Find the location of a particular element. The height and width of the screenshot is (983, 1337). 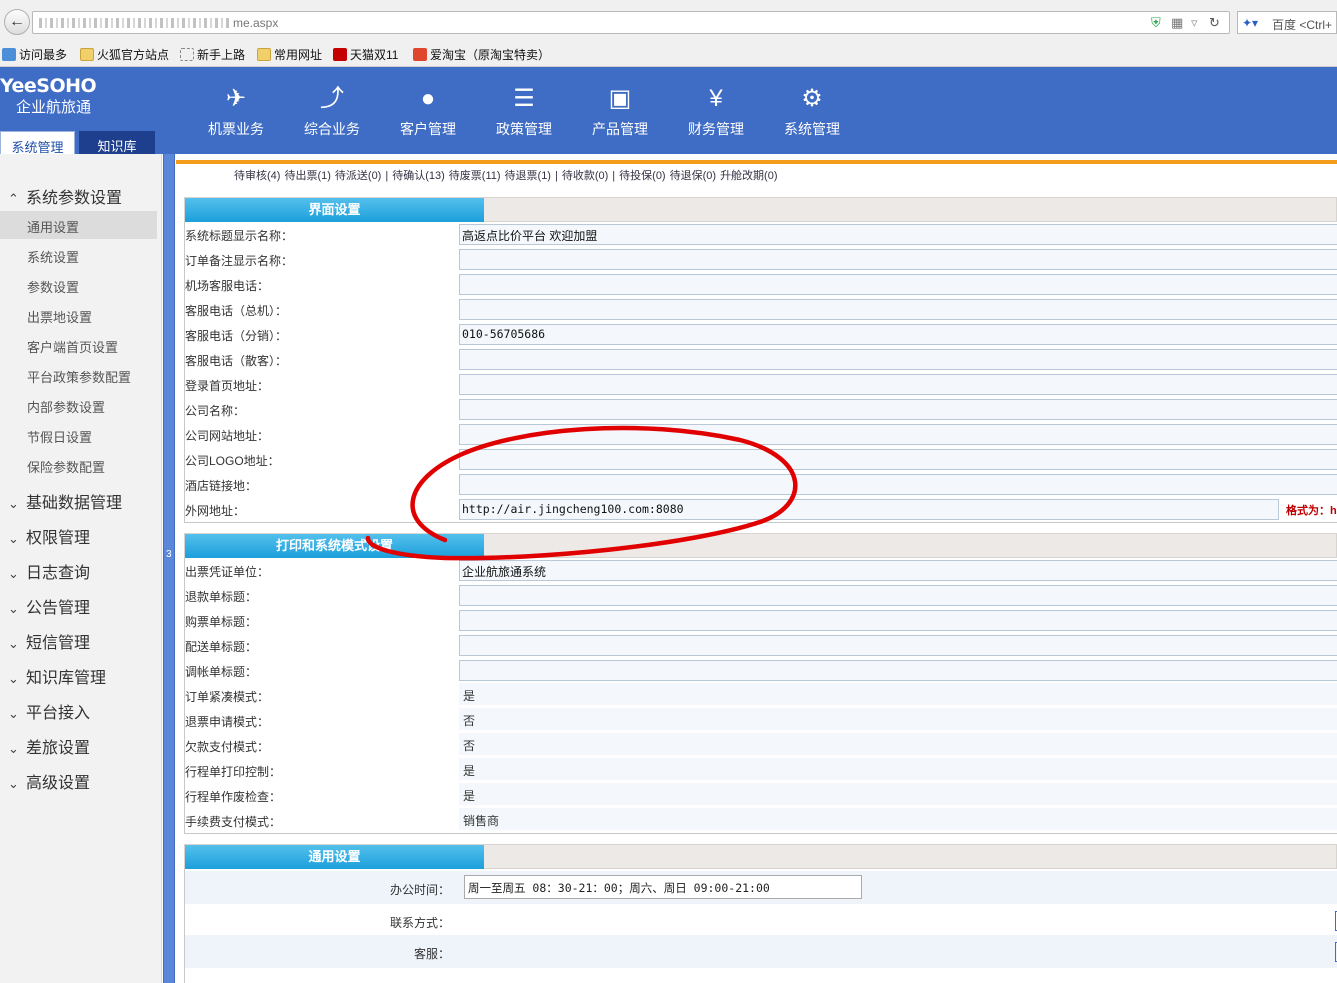

form-row: 行程单作废检查： 是 is located at coordinates (761, 795).